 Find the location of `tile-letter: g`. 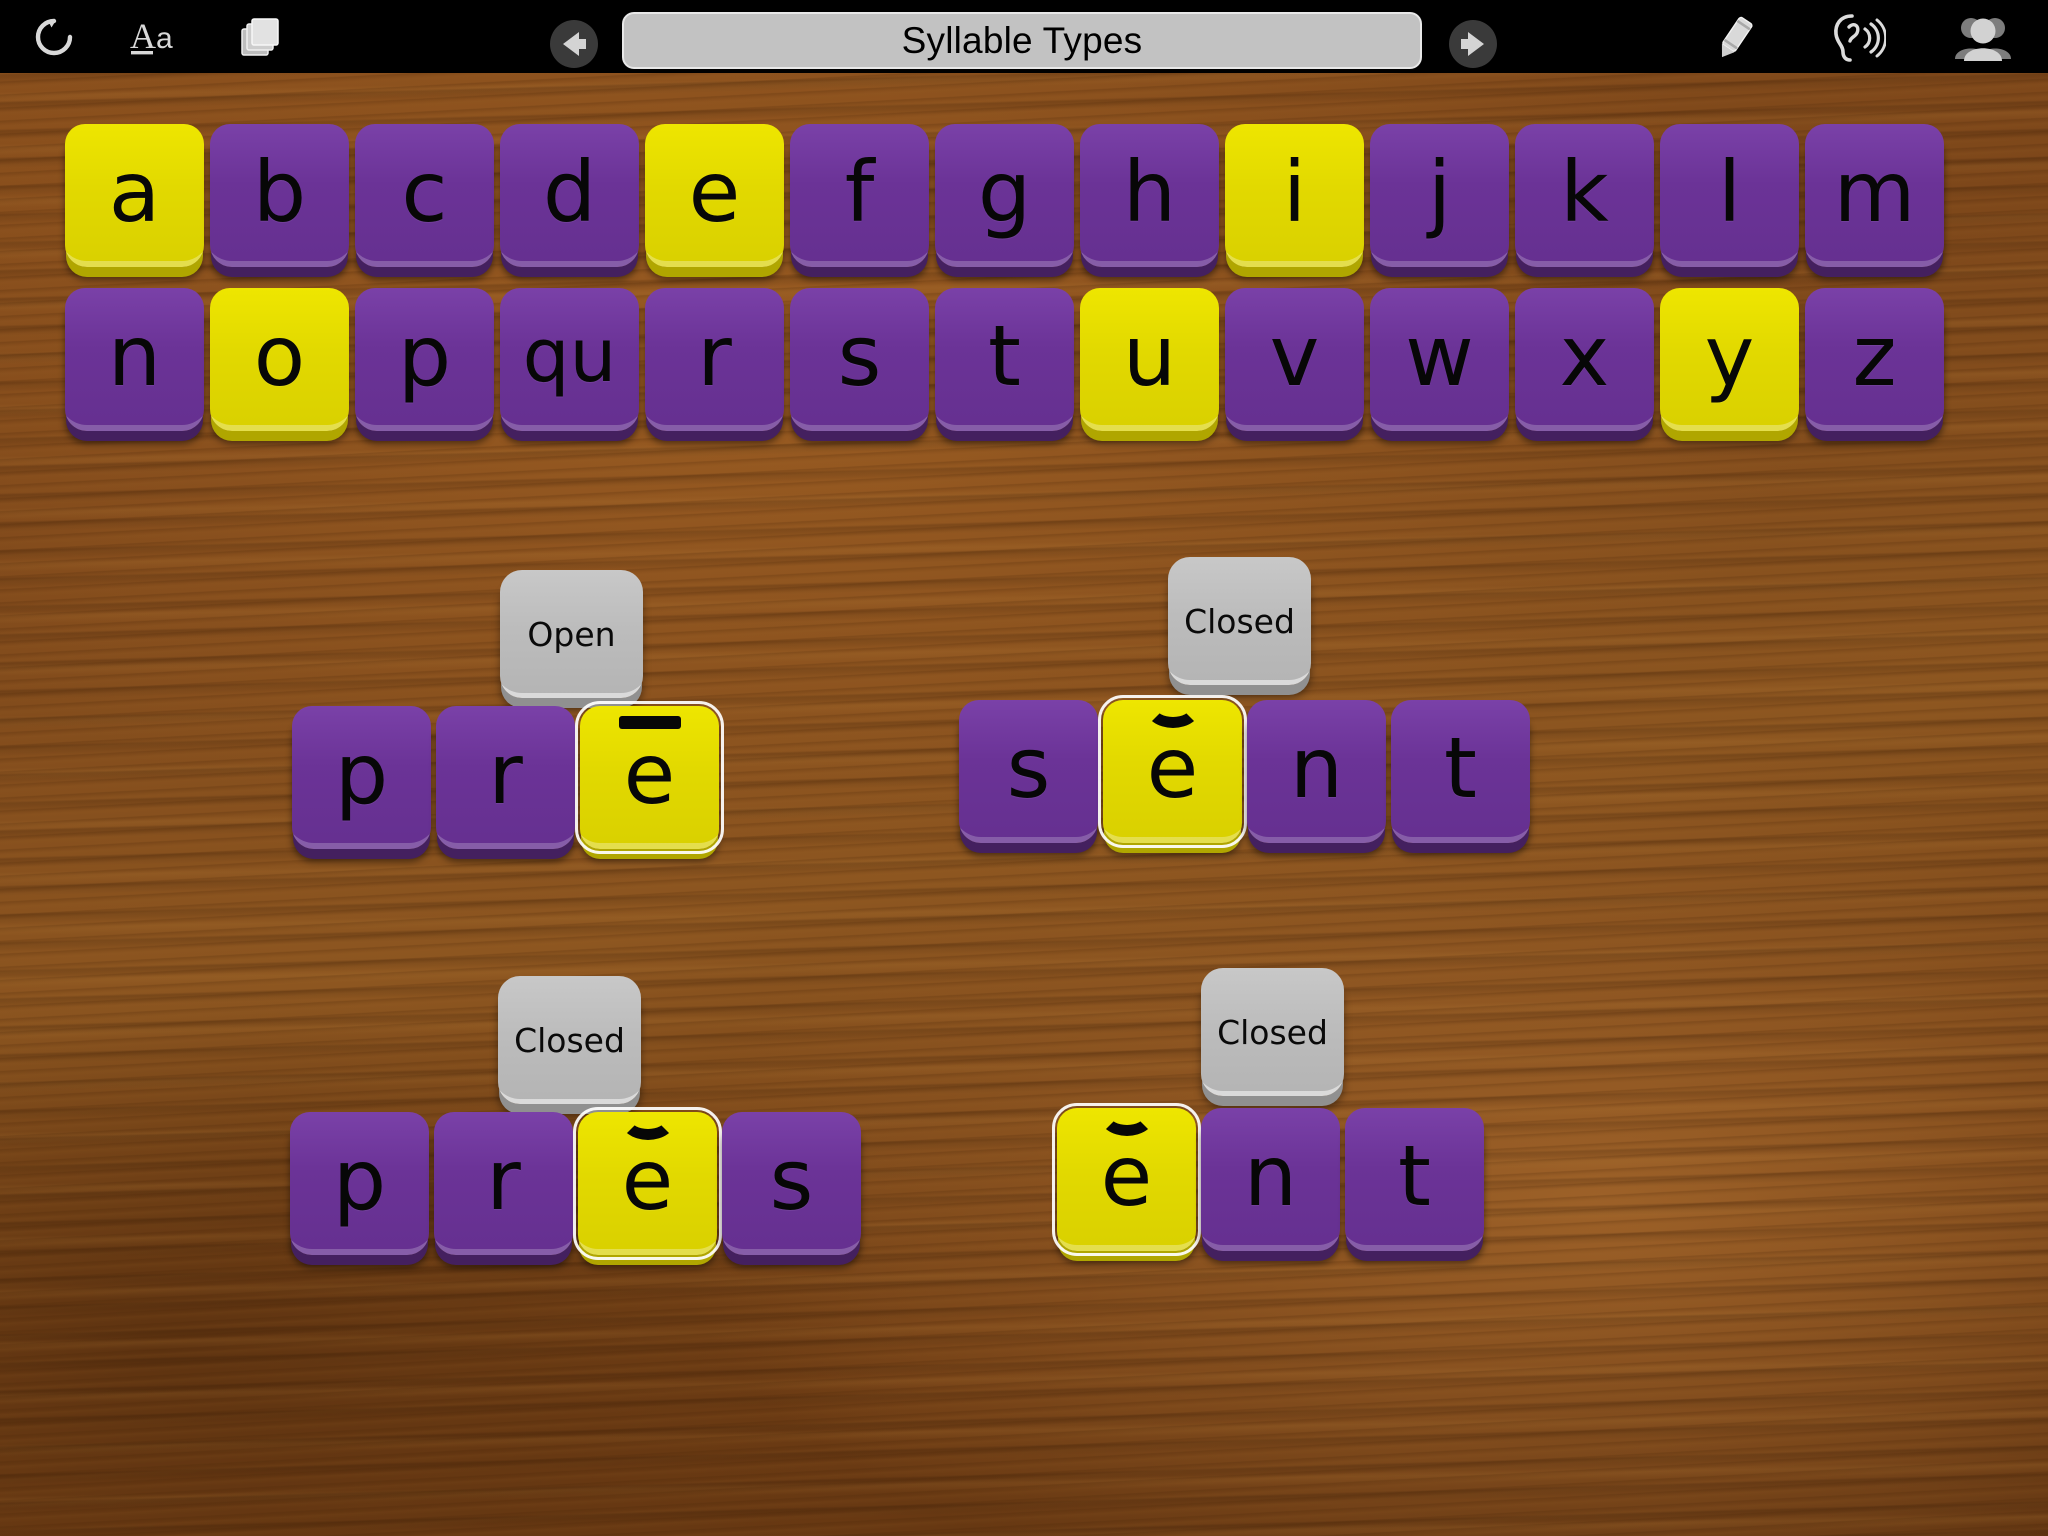

tile-letter: g is located at coordinates (1004, 191).